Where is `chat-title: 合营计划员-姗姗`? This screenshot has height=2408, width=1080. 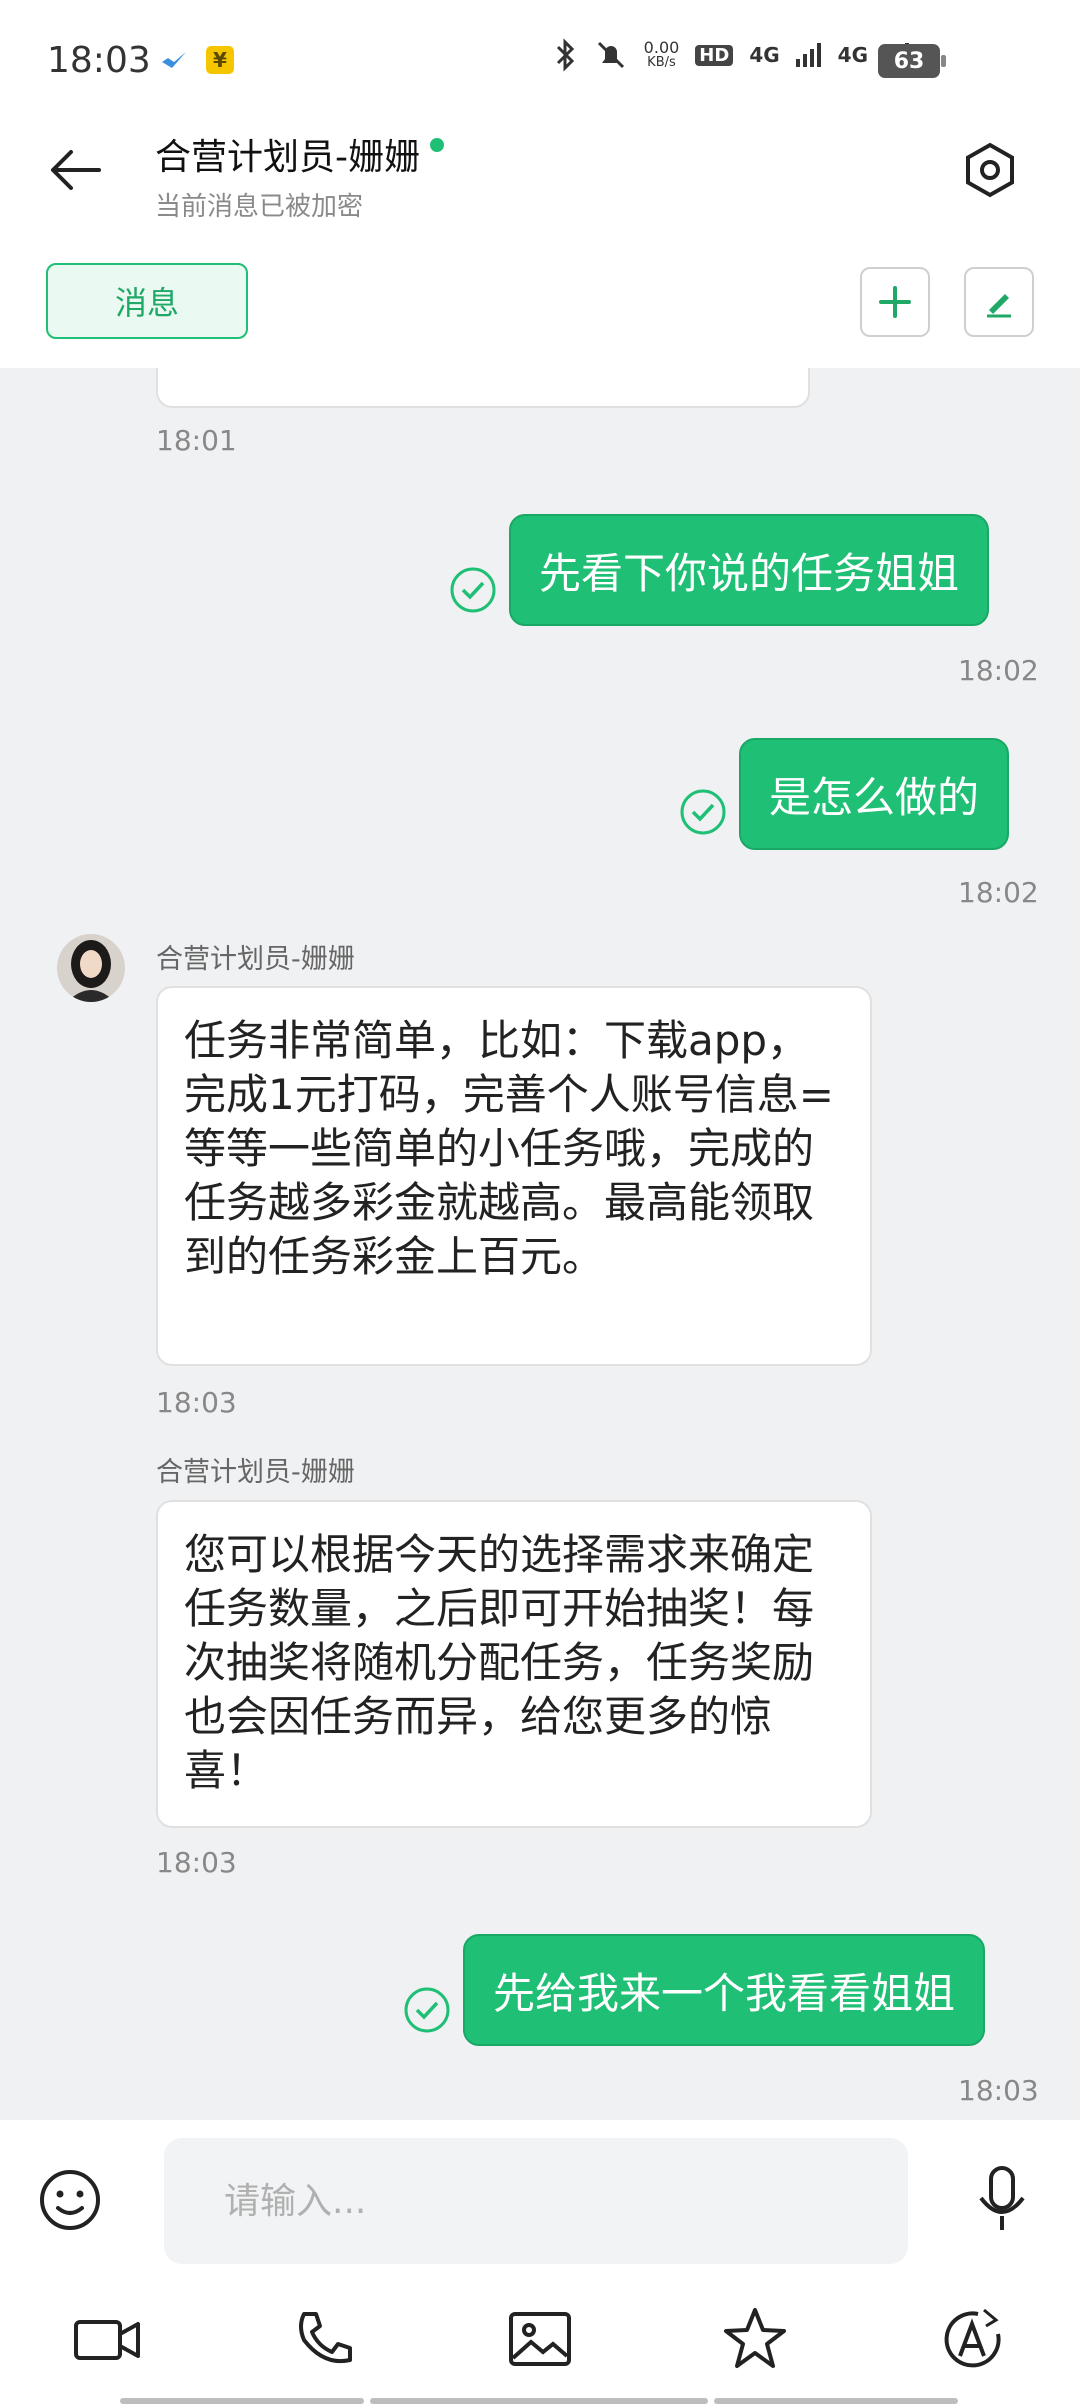 chat-title: 合营计划员-姗姗 is located at coordinates (299, 154).